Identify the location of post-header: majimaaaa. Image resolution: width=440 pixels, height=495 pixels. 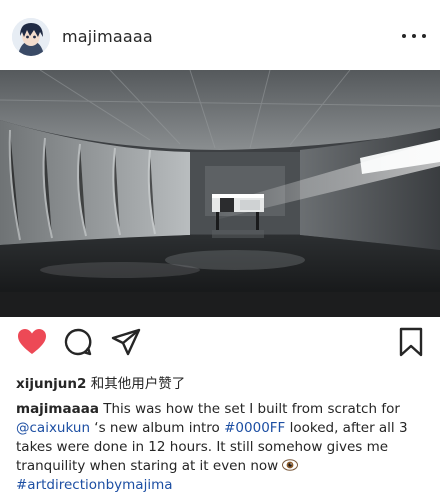
(220, 35).